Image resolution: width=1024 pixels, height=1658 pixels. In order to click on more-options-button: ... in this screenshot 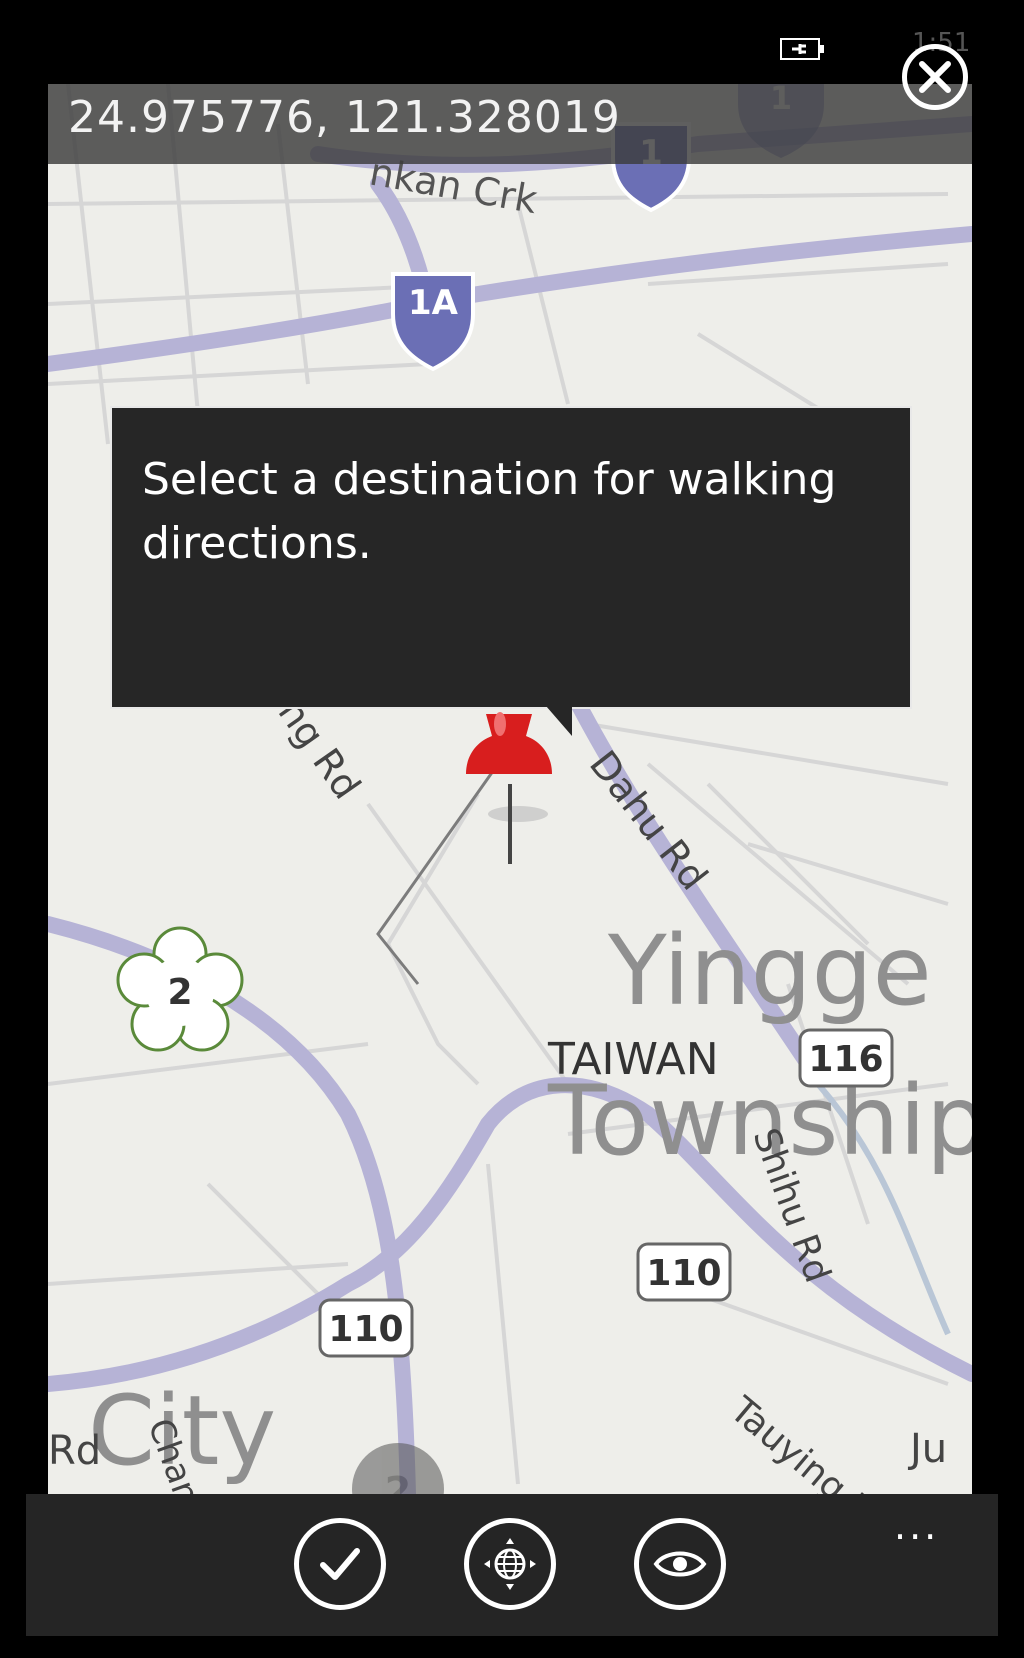, I will do `click(916, 1526)`.